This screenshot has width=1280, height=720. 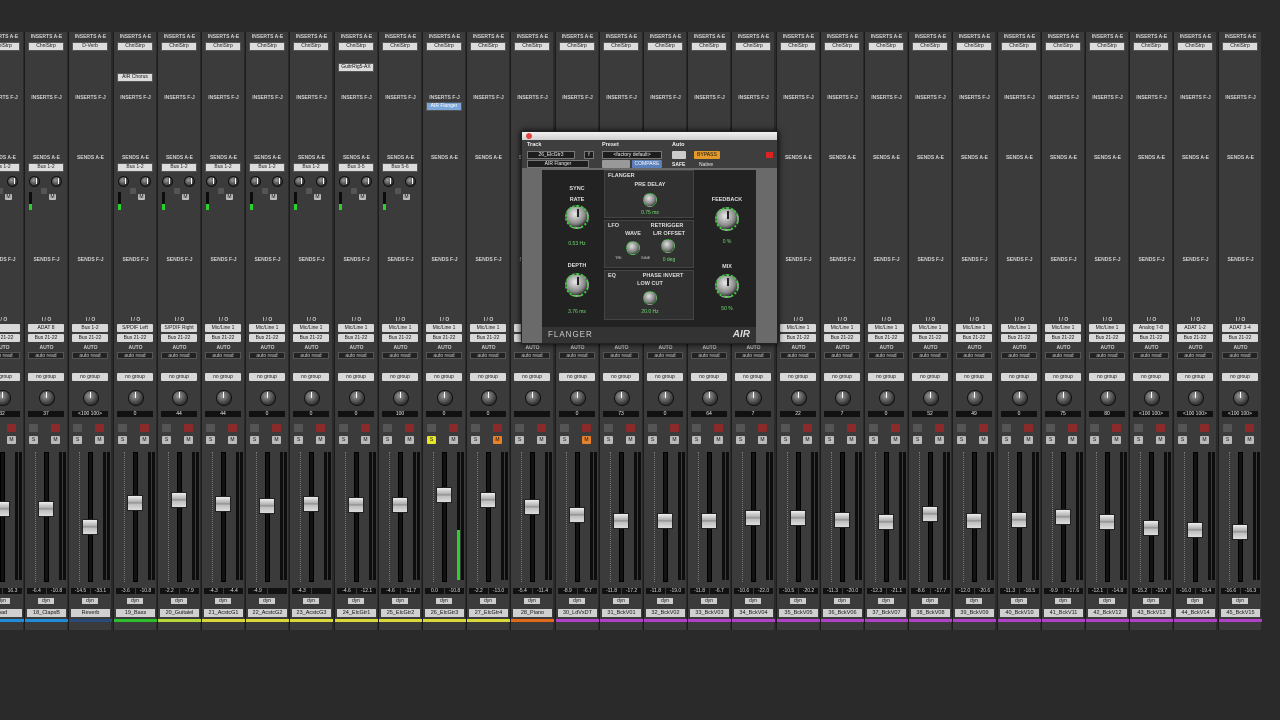 I want to click on track-name: 19_Bass, so click(x=135, y=613).